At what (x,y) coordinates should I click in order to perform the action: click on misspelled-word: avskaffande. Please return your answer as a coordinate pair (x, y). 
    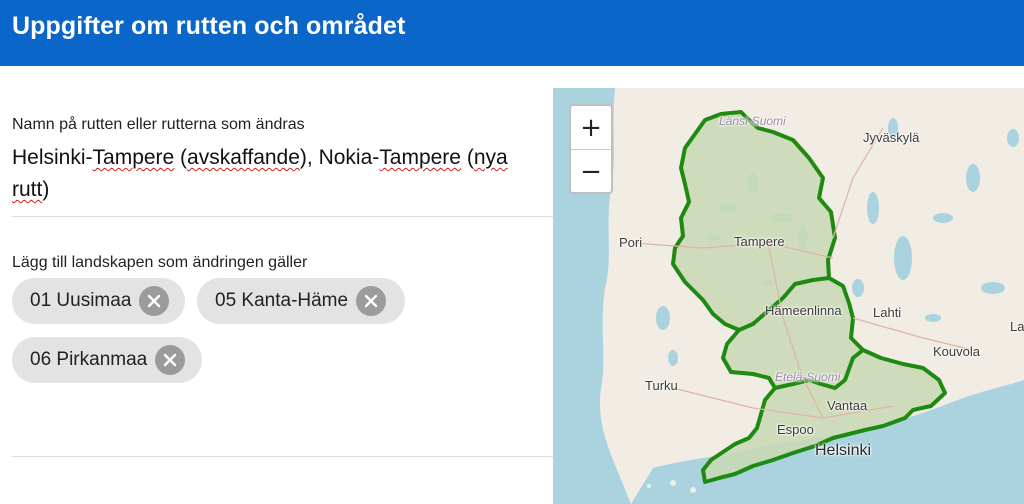
    Looking at the image, I should click on (243, 157).